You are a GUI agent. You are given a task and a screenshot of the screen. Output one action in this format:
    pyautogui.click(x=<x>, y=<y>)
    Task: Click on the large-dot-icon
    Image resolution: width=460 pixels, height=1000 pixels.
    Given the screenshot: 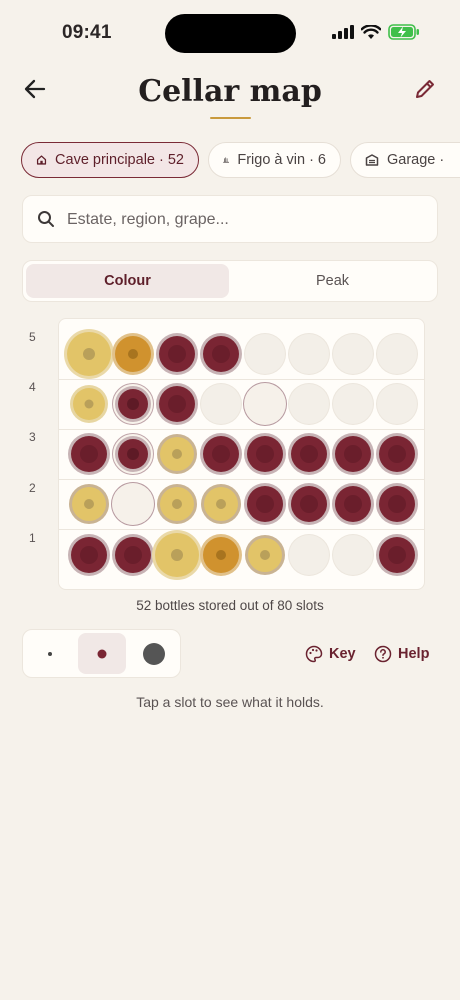 What is the action you would take?
    pyautogui.click(x=154, y=653)
    